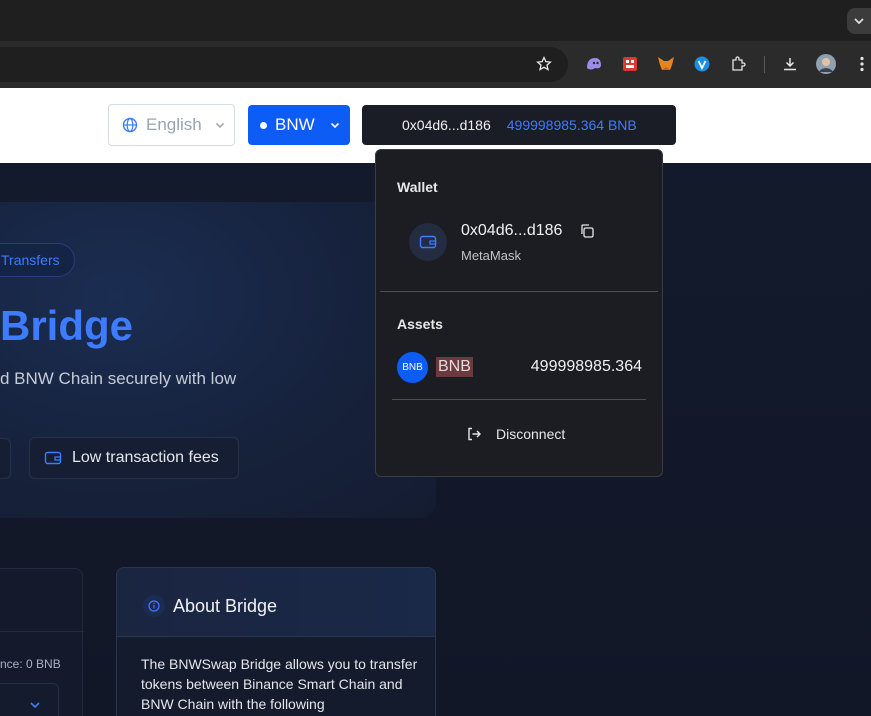  What do you see at coordinates (417, 187) in the screenshot?
I see `wallet-section-label: Wallet` at bounding box center [417, 187].